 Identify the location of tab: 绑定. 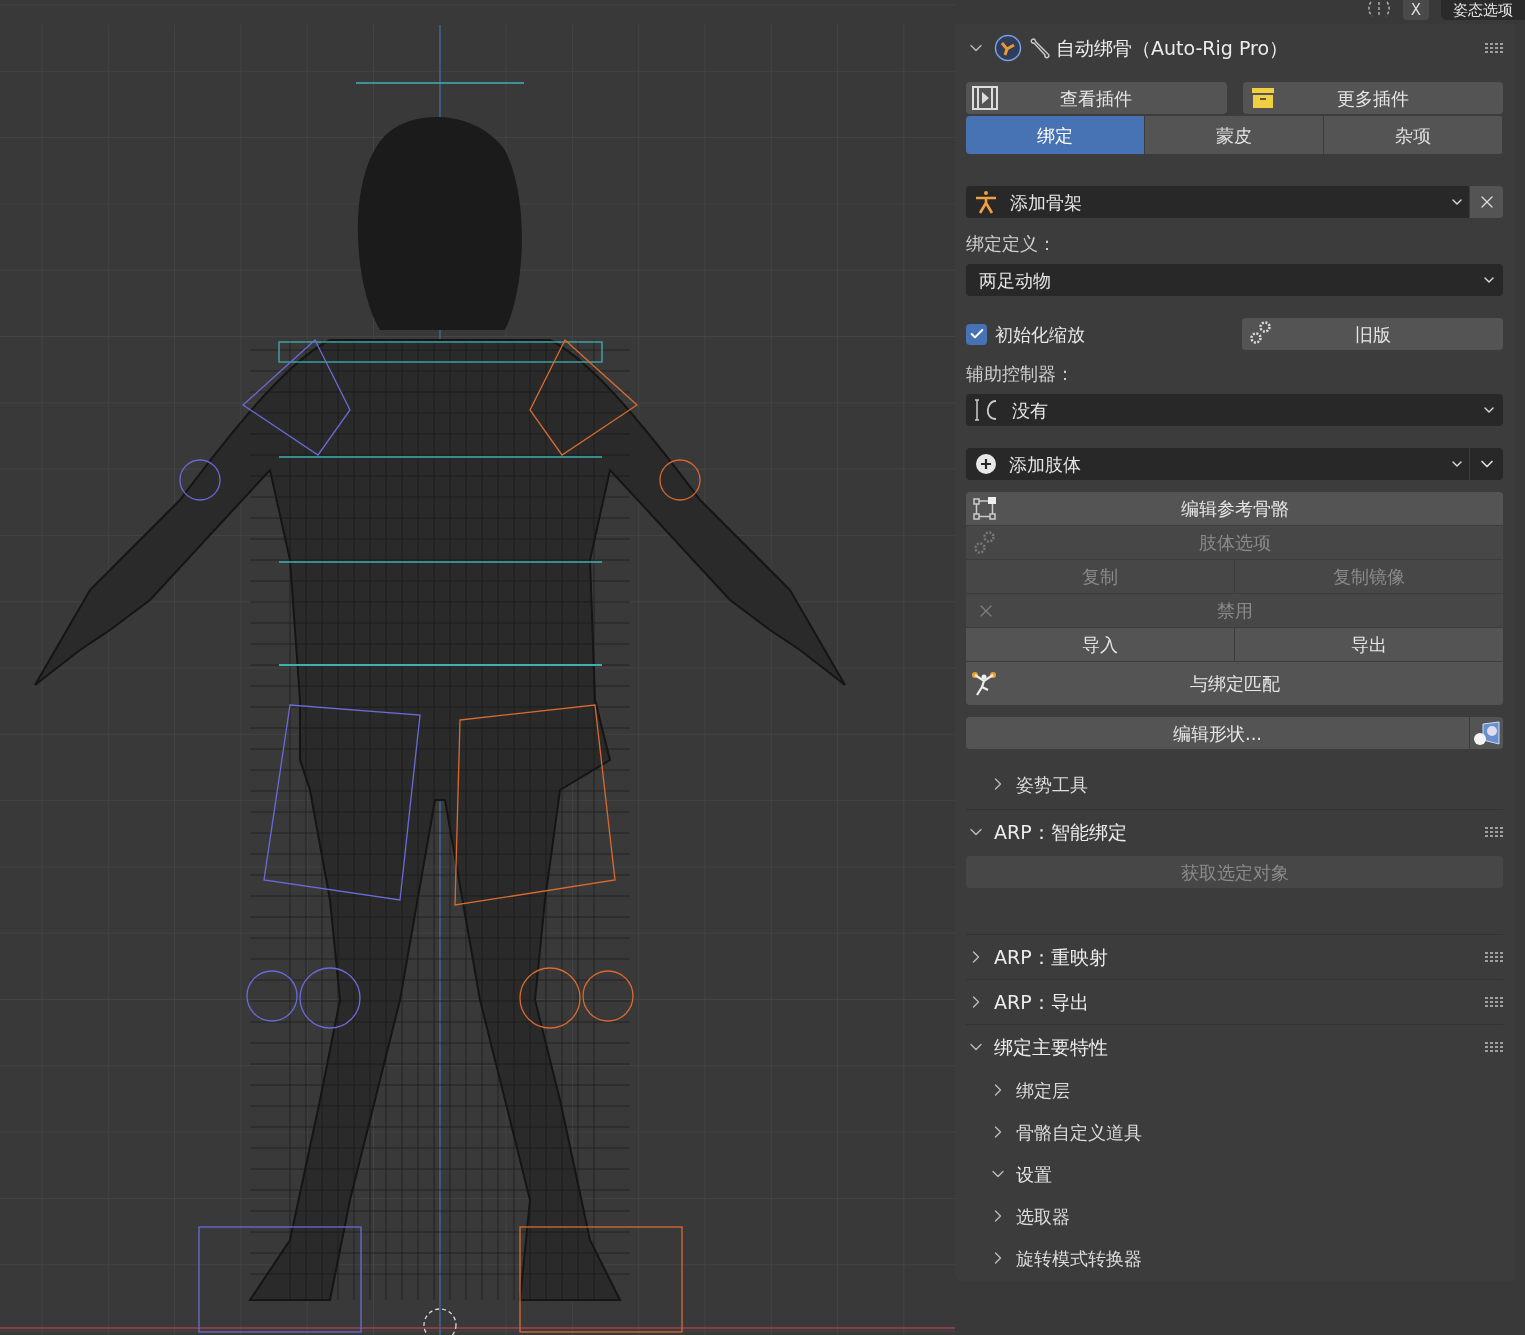
(1055, 135).